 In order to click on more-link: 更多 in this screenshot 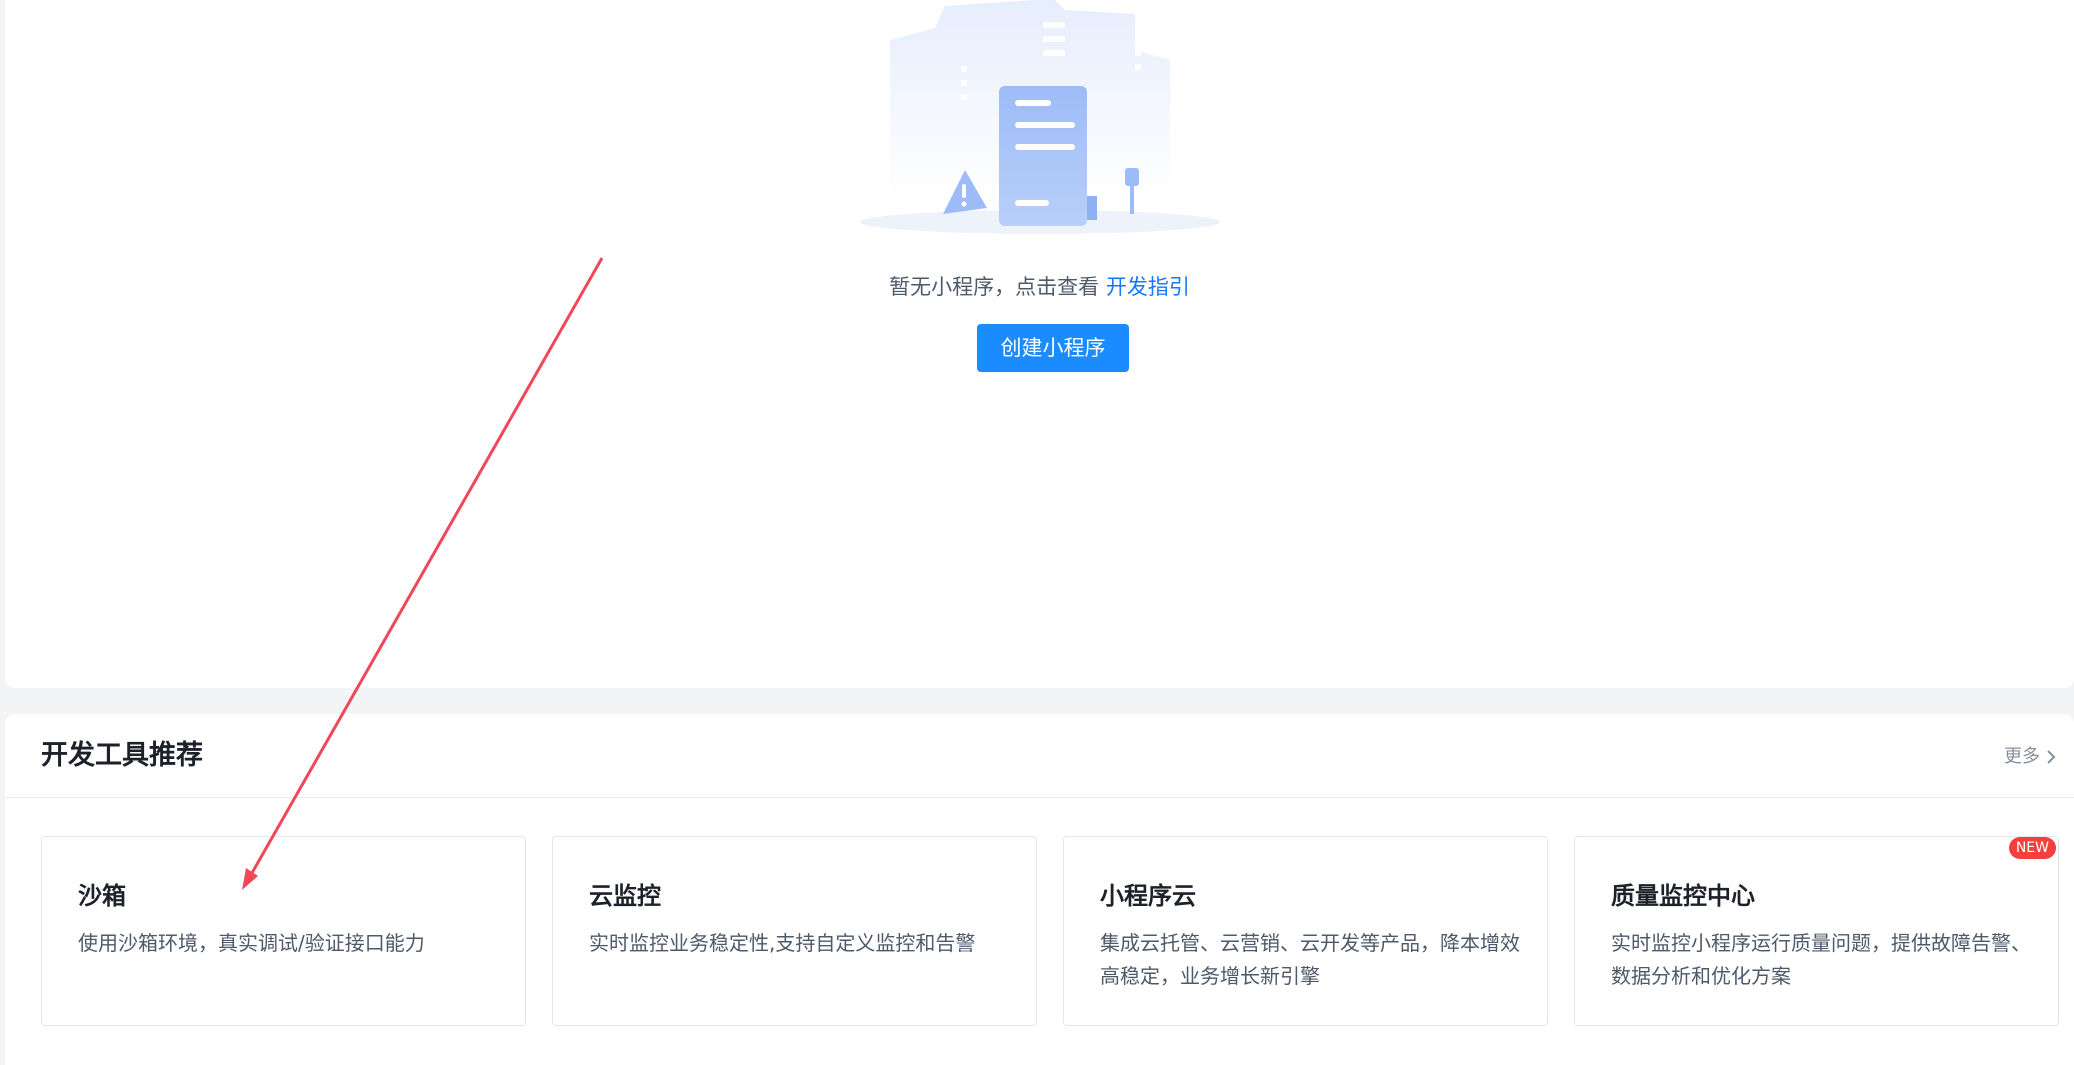, I will do `click(2030, 757)`.